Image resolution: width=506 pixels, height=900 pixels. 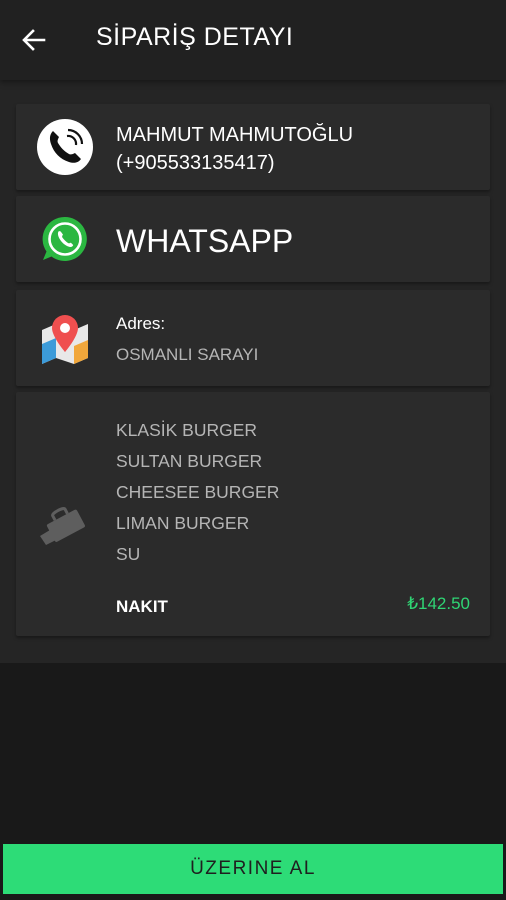 I want to click on address-card: Adres: OSMANLI SARAYI, so click(x=253, y=338).